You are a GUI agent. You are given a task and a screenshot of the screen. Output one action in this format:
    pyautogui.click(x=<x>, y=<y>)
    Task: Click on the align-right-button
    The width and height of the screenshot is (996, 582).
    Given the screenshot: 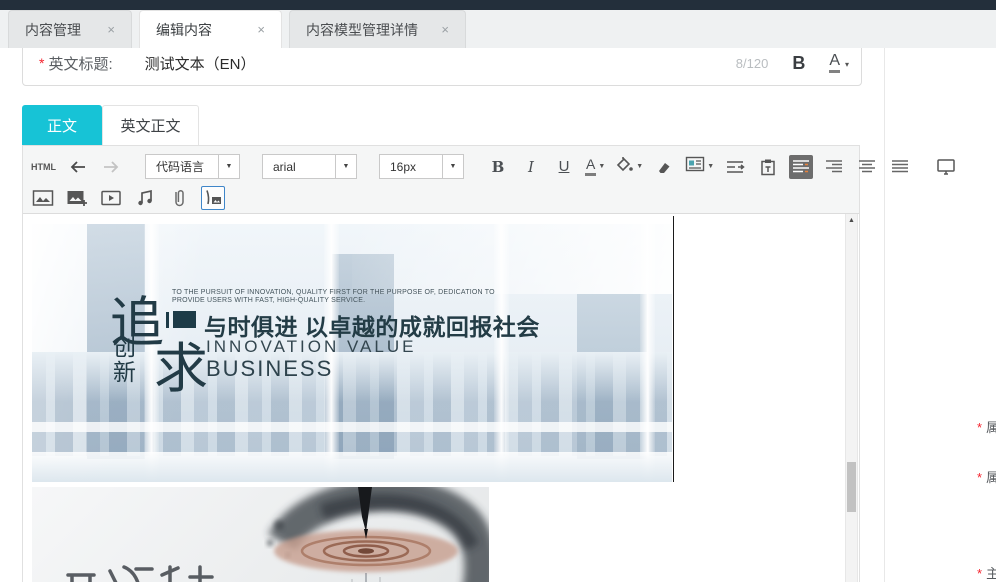 What is the action you would take?
    pyautogui.click(x=834, y=167)
    